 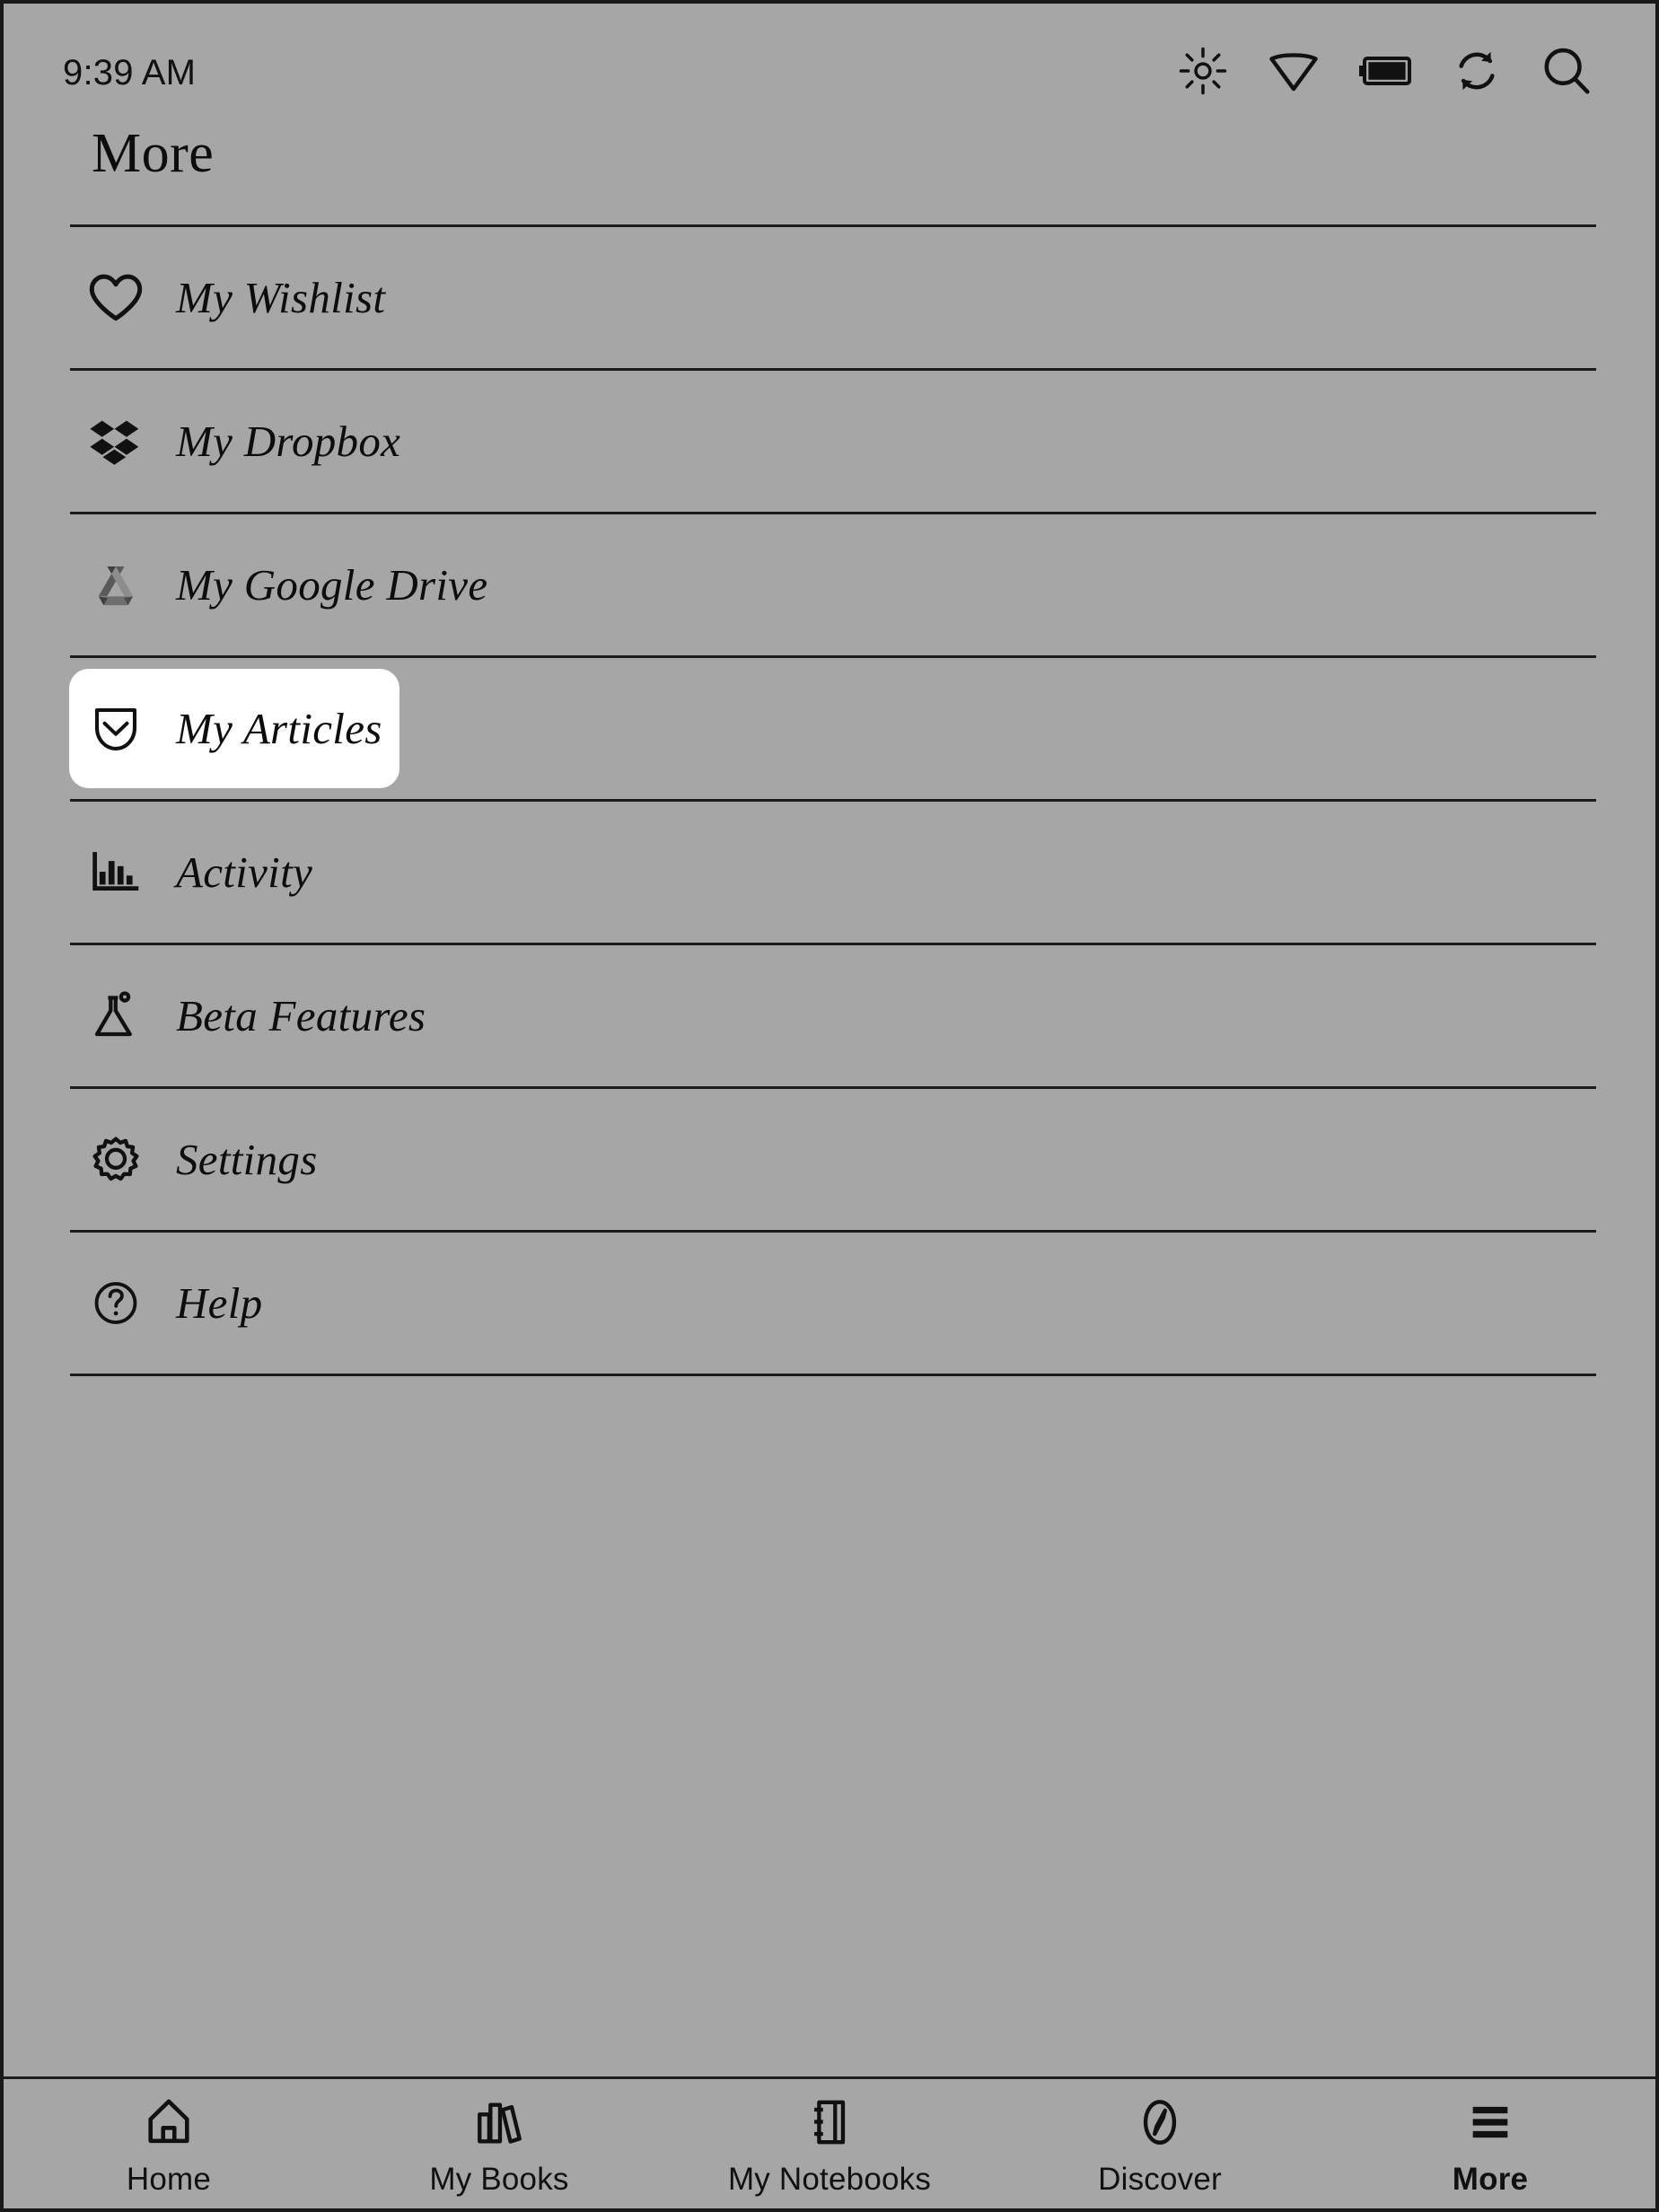 I want to click on brightness-icon, so click(x=1203, y=73).